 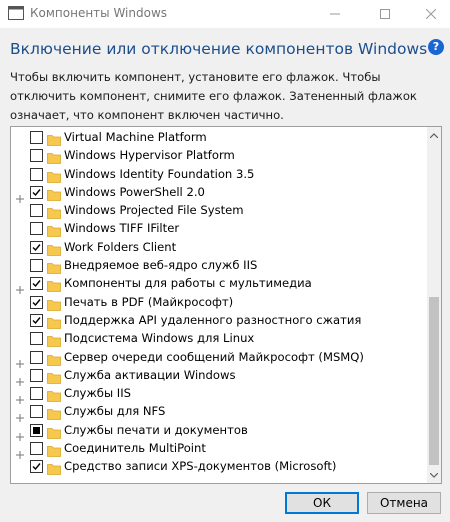 I want to click on feature-row: Virtual Machine Platform, so click(x=219, y=137).